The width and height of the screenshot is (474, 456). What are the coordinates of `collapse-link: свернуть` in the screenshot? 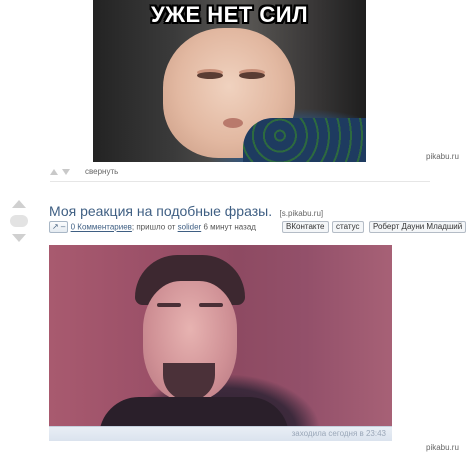 It's located at (101, 171).